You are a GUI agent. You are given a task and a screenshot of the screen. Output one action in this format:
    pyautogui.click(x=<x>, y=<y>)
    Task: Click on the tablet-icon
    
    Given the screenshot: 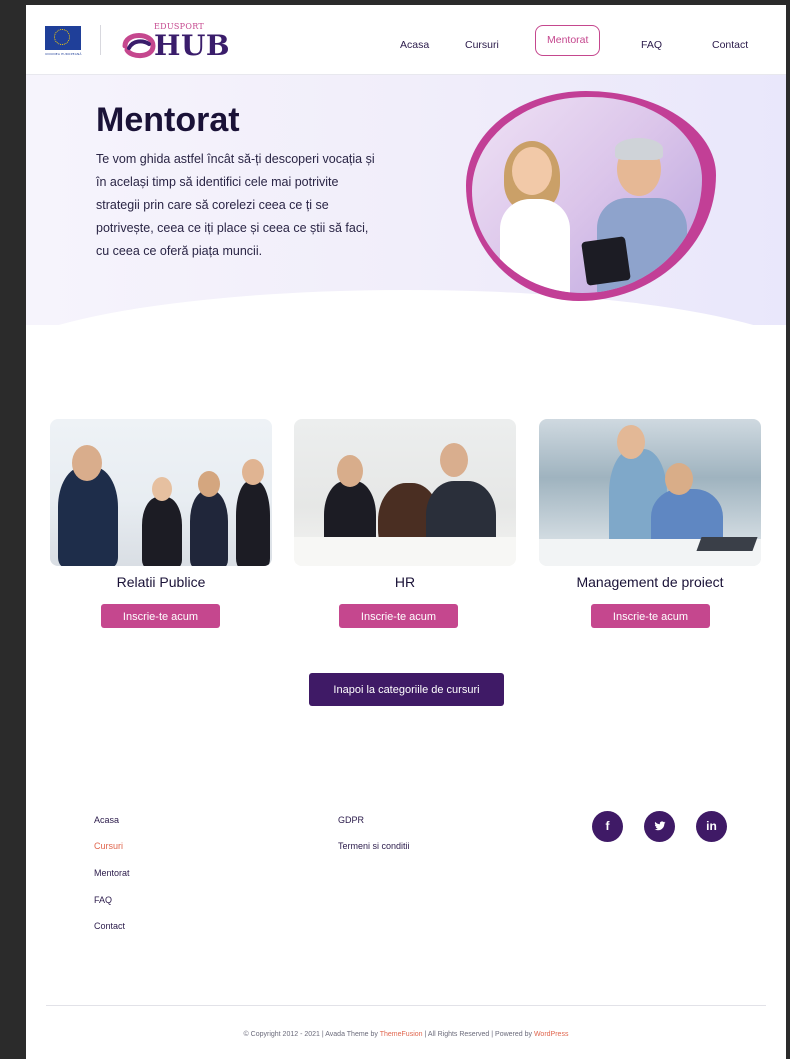 What is the action you would take?
    pyautogui.click(x=606, y=261)
    